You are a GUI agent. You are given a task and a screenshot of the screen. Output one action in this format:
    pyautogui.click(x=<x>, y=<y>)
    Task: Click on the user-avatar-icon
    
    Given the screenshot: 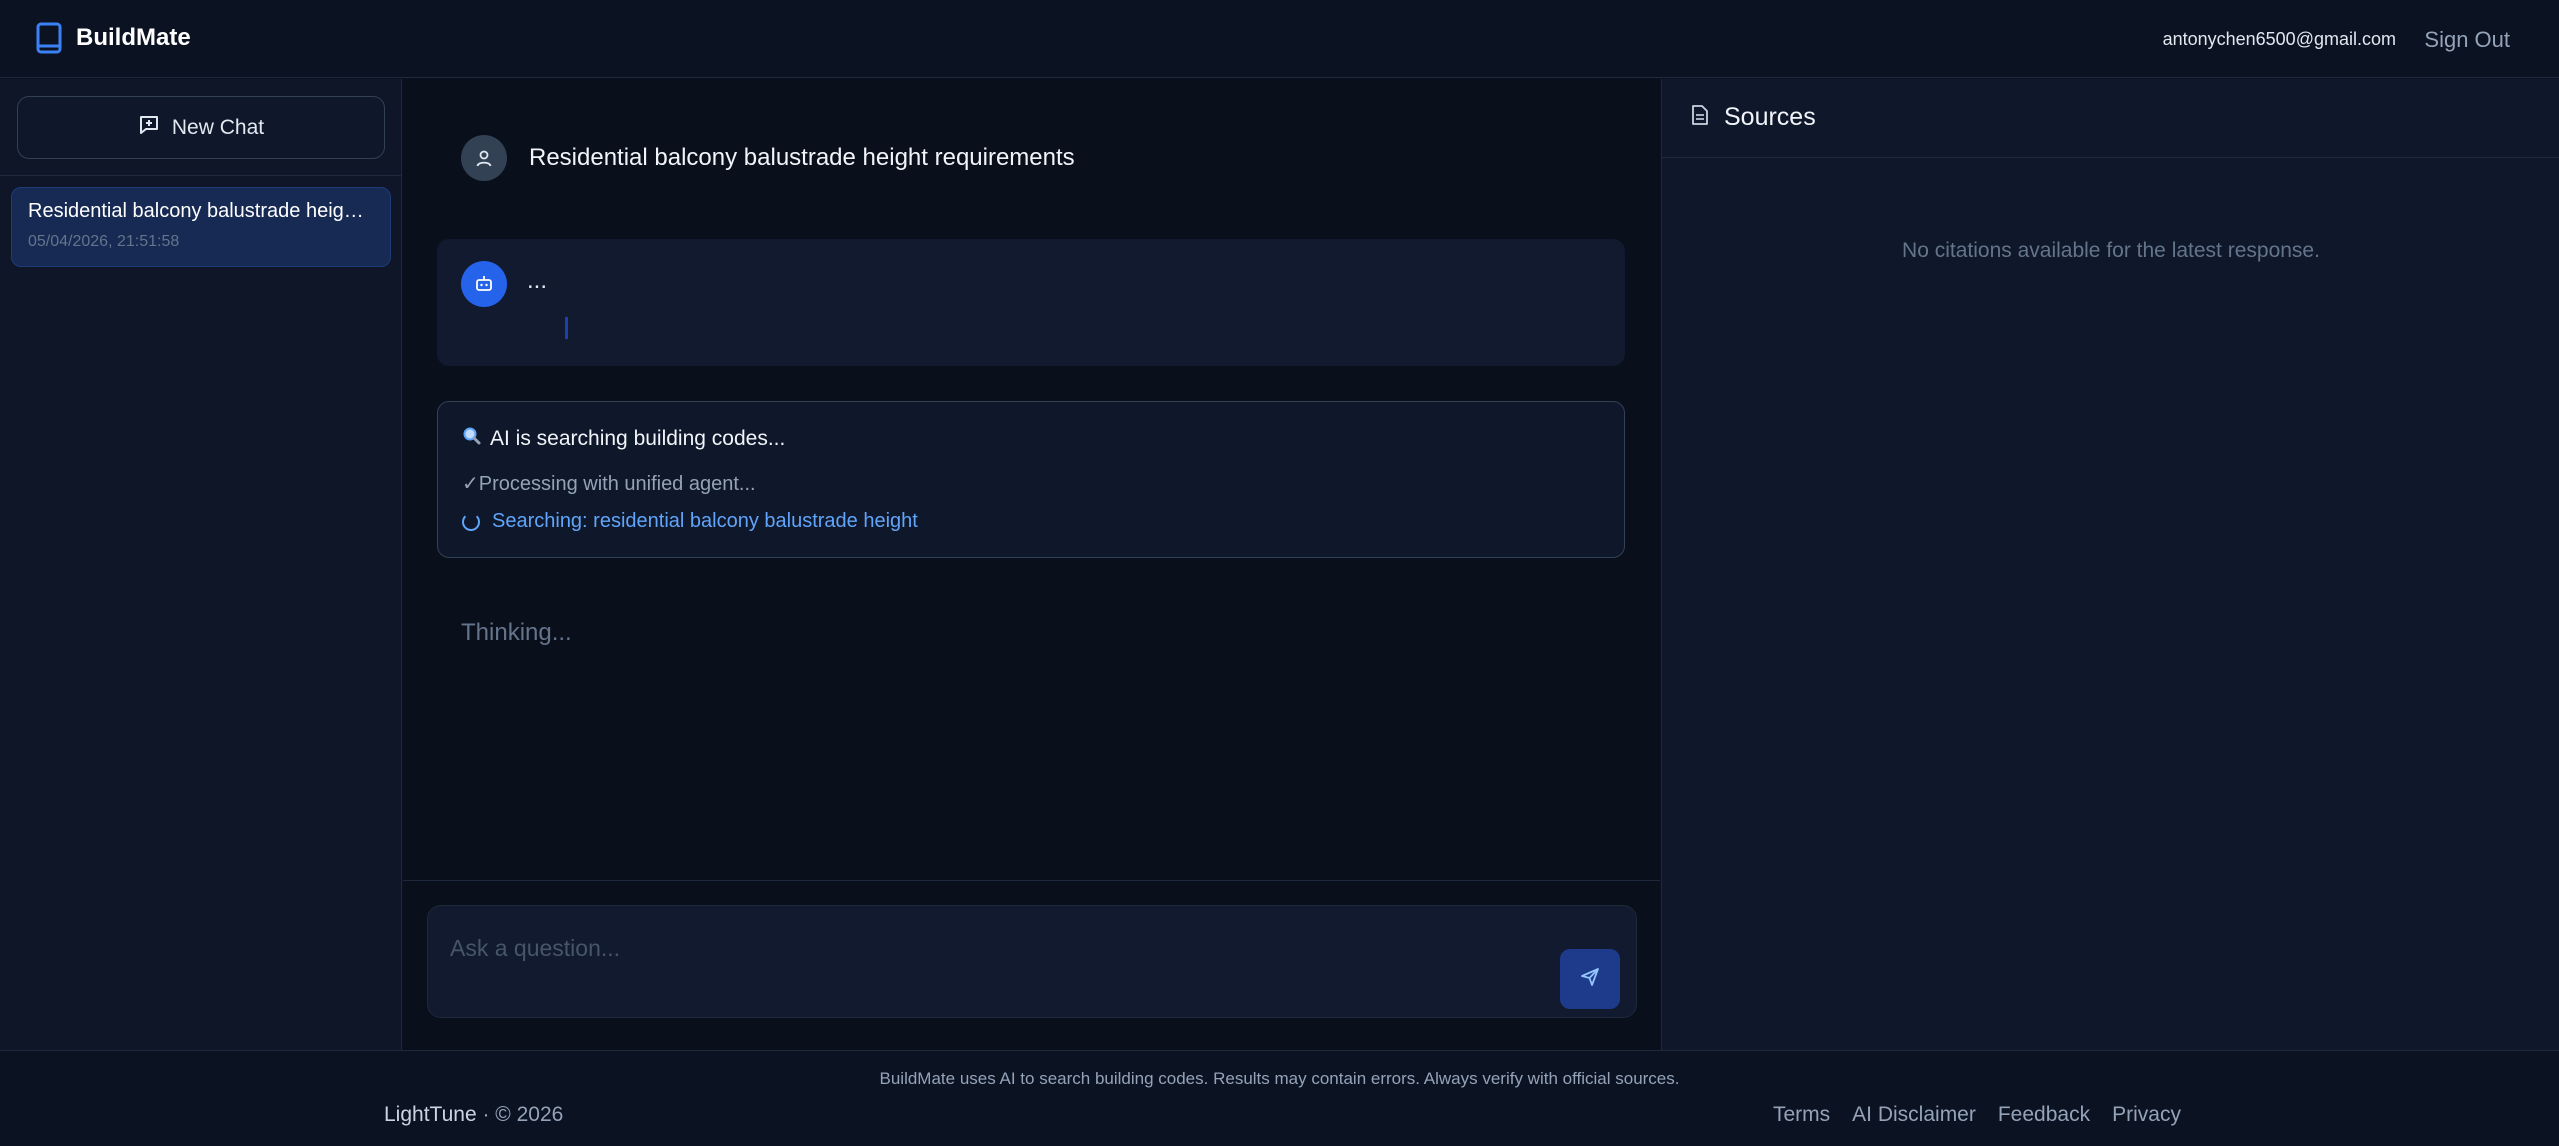 What is the action you would take?
    pyautogui.click(x=484, y=158)
    